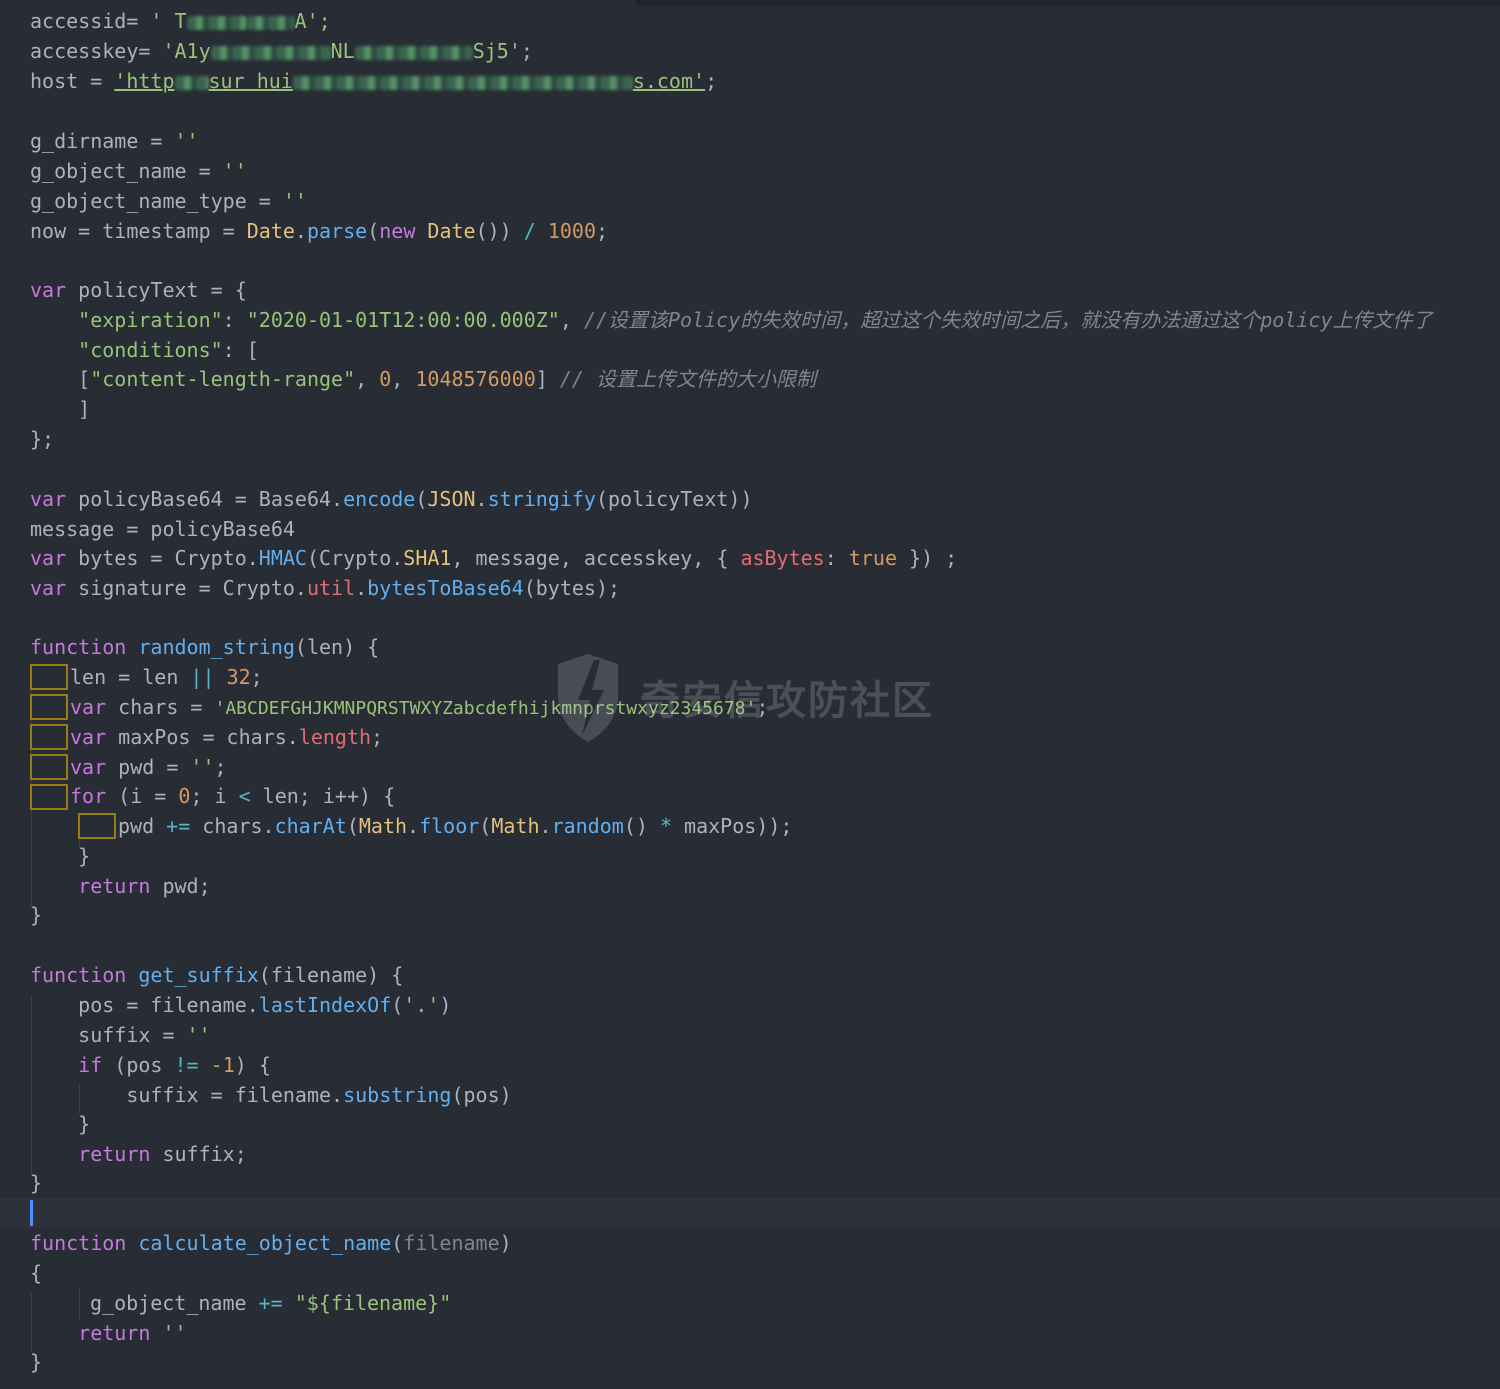 The height and width of the screenshot is (1389, 1500). What do you see at coordinates (373, 1303) in the screenshot?
I see `code-token: "${filename}"` at bounding box center [373, 1303].